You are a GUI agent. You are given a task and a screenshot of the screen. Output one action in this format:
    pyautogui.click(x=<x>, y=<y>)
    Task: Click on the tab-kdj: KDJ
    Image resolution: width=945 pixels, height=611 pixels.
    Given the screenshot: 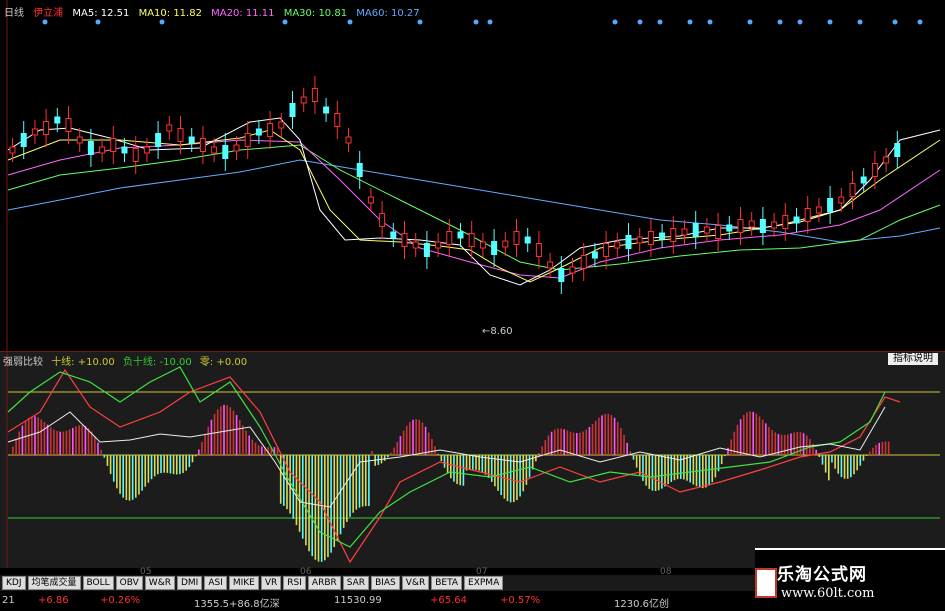 What is the action you would take?
    pyautogui.click(x=14, y=583)
    